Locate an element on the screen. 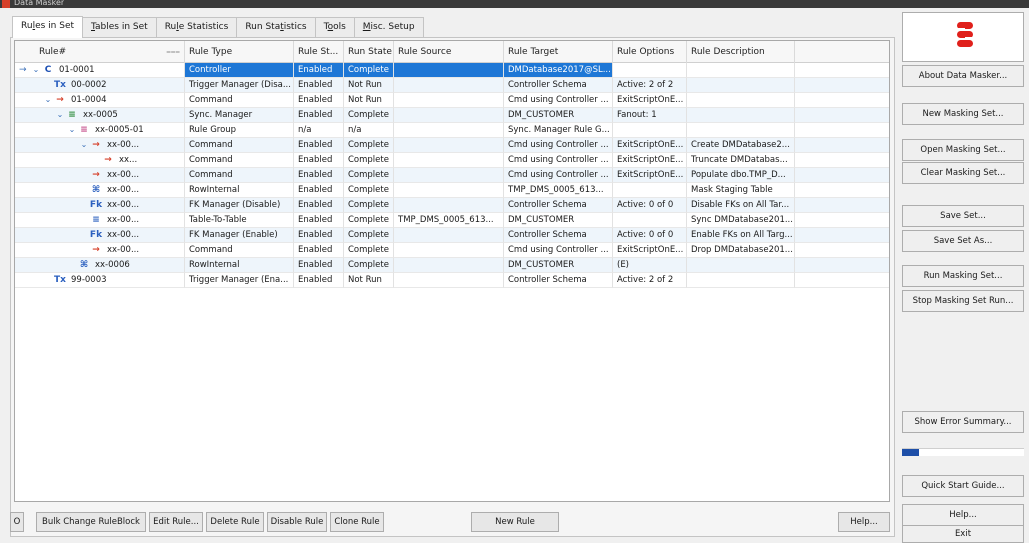 Image resolution: width=1029 pixels, height=543 pixels. o-button: O is located at coordinates (17, 522).